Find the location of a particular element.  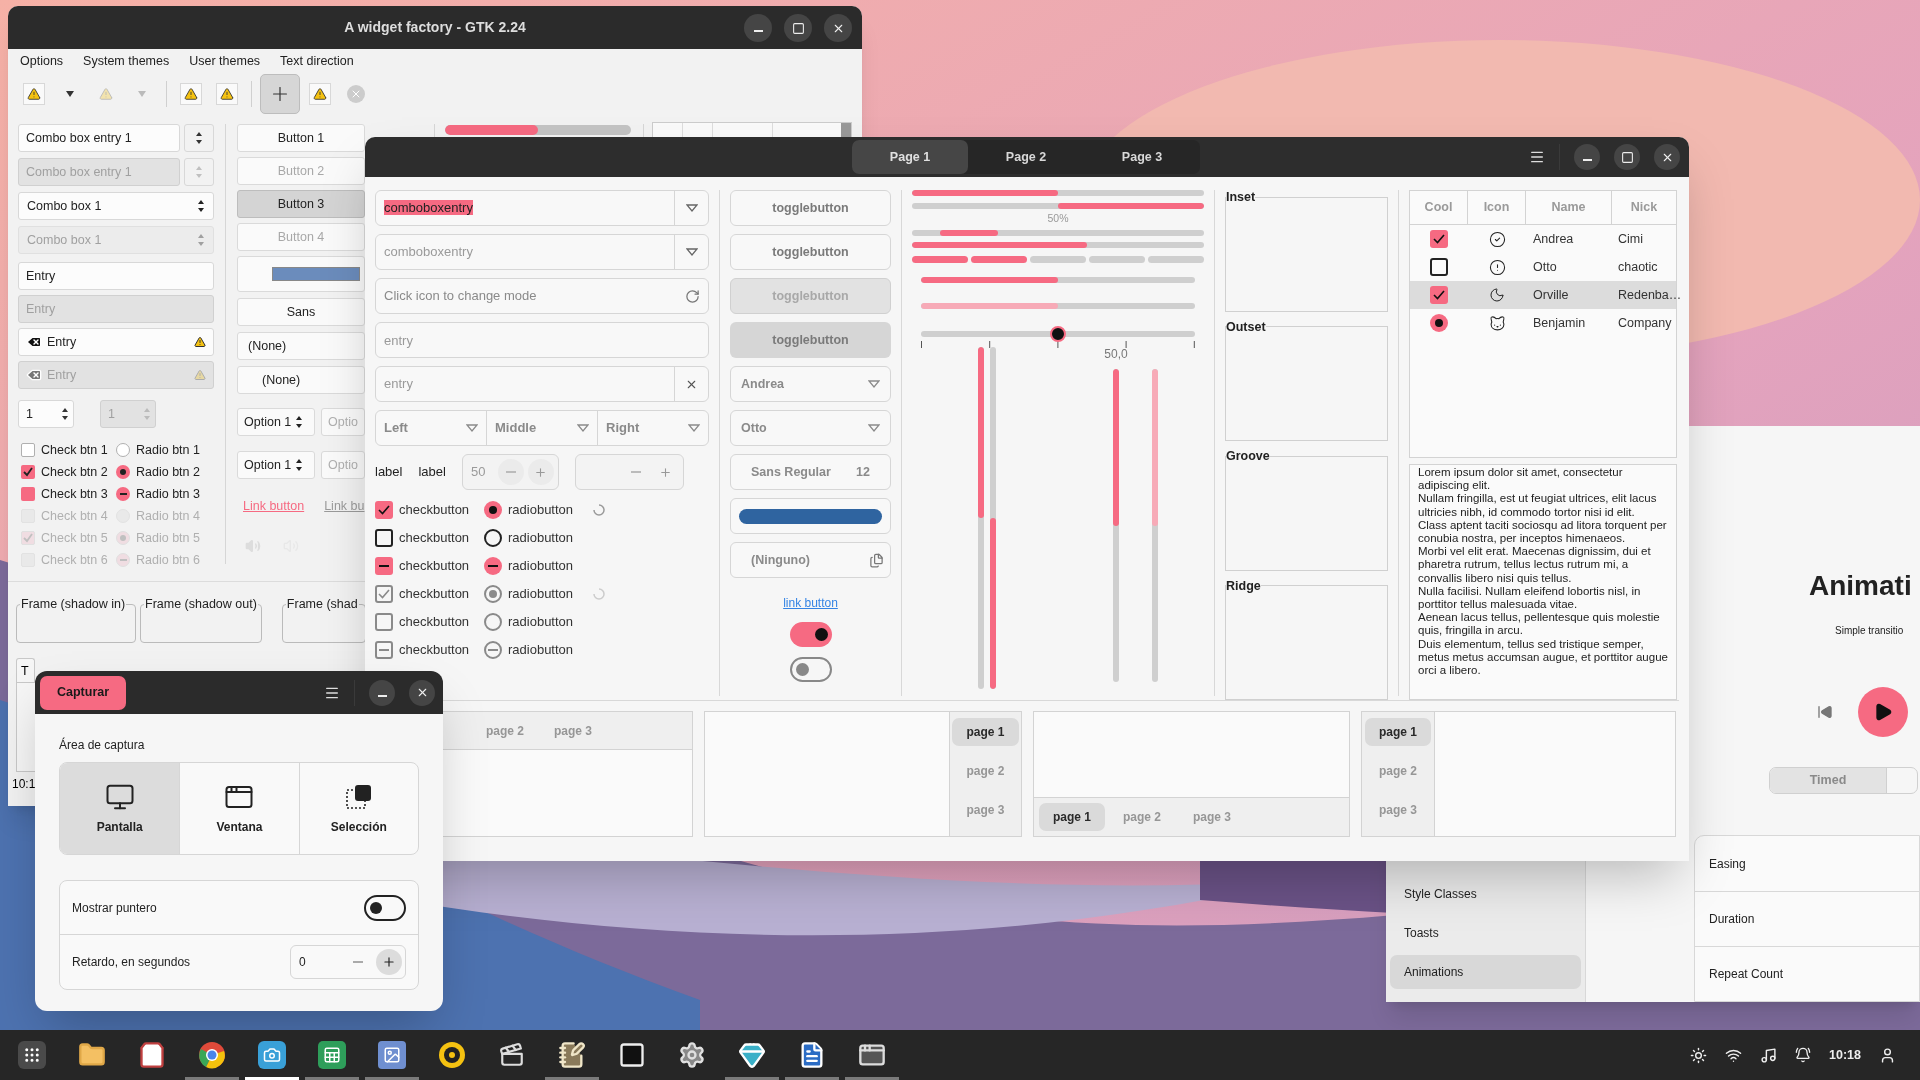

dropdown-button: Otto is located at coordinates (810, 428).